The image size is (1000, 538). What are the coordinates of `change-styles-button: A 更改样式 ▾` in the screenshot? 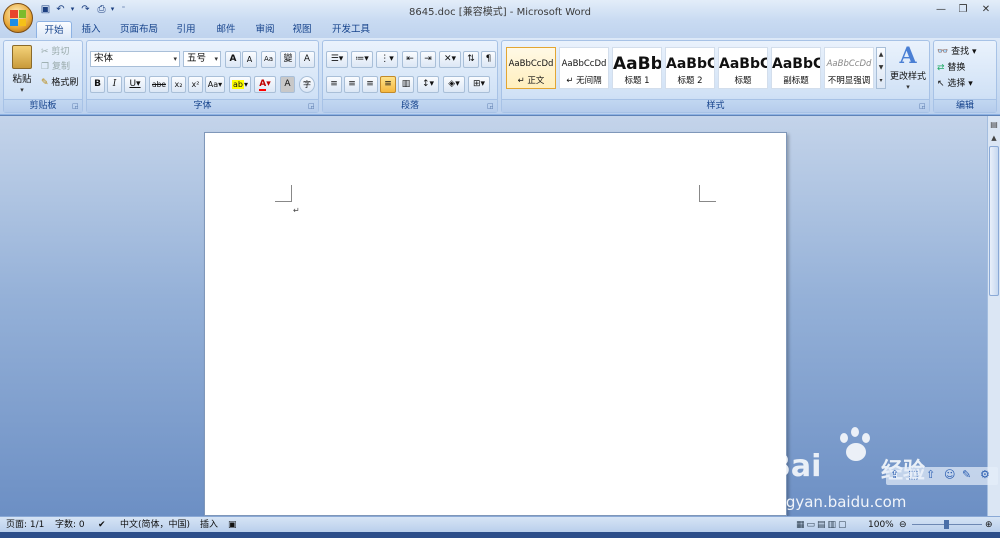 It's located at (908, 70).